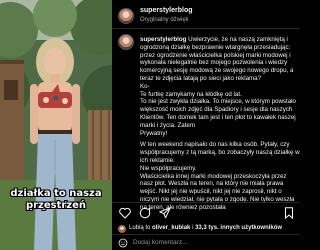 This screenshot has height=250, width=320. What do you see at coordinates (145, 86) in the screenshot?
I see `caption-paragraph-1: Ko-` at bounding box center [145, 86].